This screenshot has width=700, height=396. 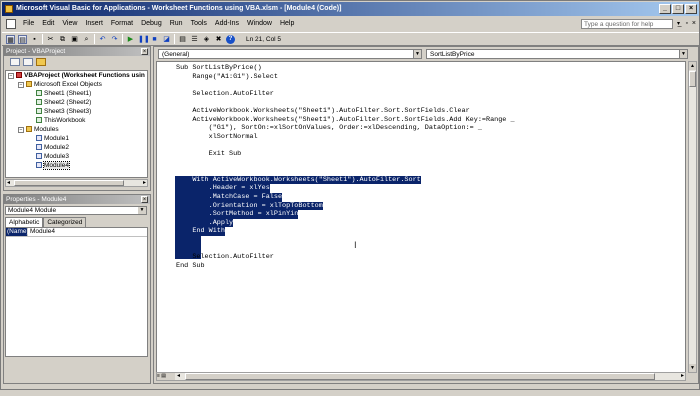 I want to click on tree-node-thisworkbook: ThisWorkbook, so click(x=60, y=121).